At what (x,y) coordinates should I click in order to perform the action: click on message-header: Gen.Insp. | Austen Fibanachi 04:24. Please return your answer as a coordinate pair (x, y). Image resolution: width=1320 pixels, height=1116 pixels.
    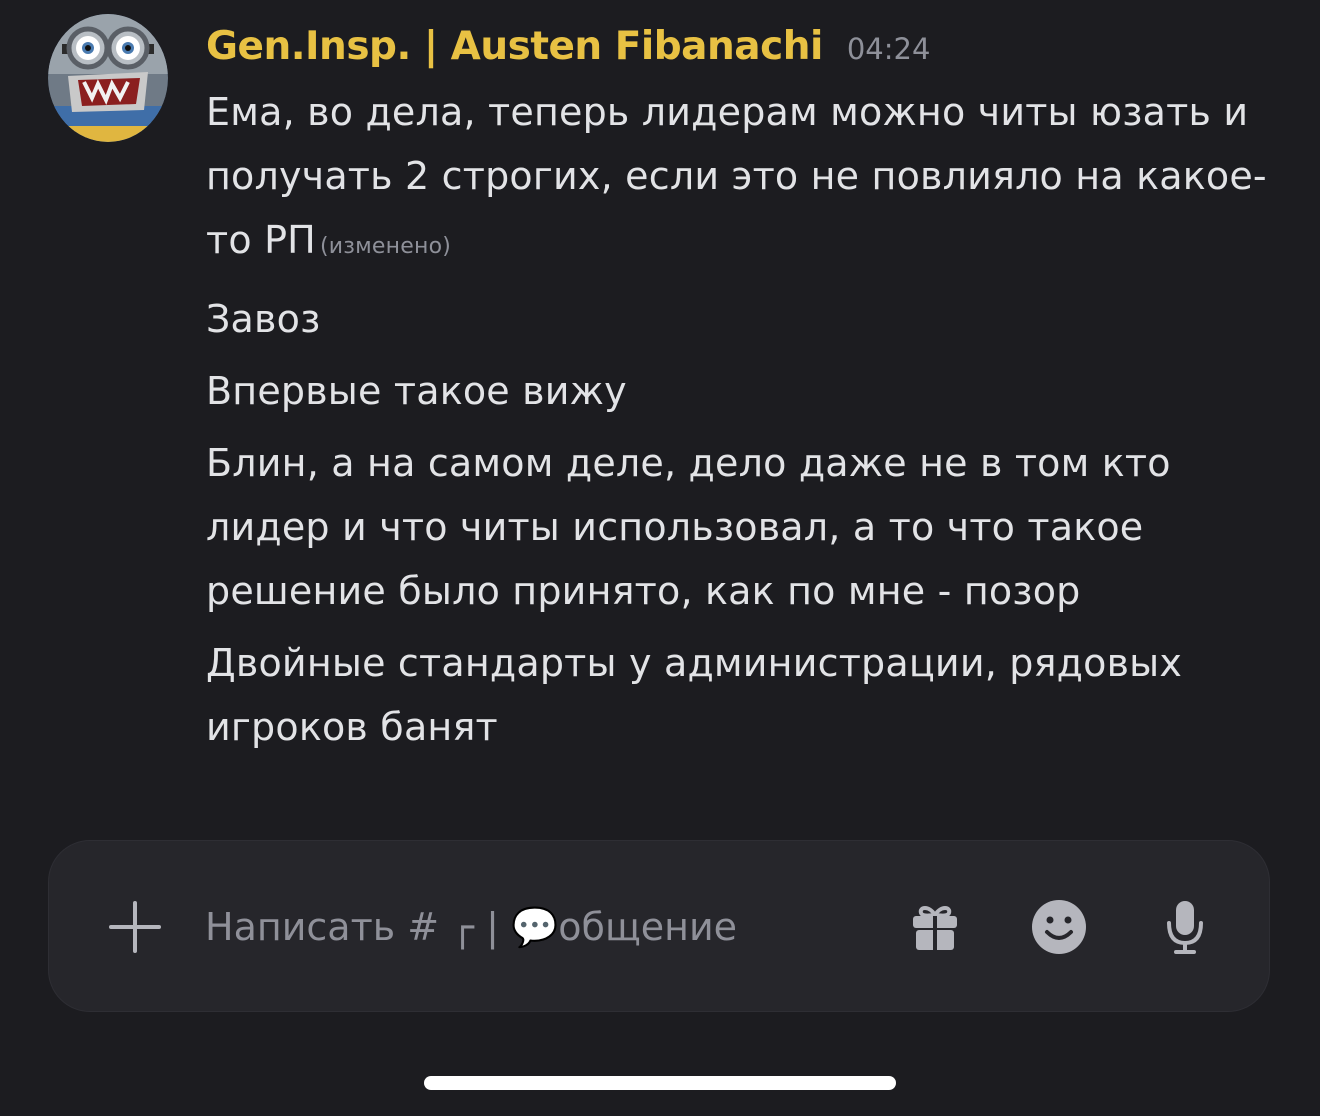
    Looking at the image, I should click on (746, 47).